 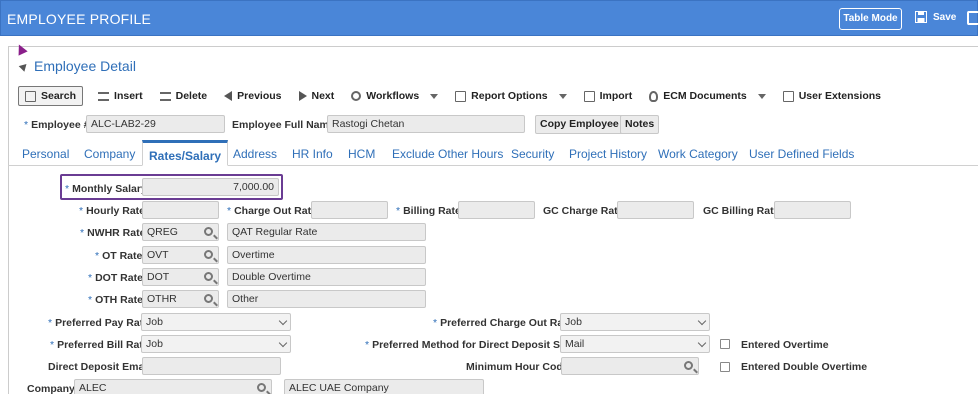 What do you see at coordinates (788, 96) in the screenshot?
I see `user-extensions-icon` at bounding box center [788, 96].